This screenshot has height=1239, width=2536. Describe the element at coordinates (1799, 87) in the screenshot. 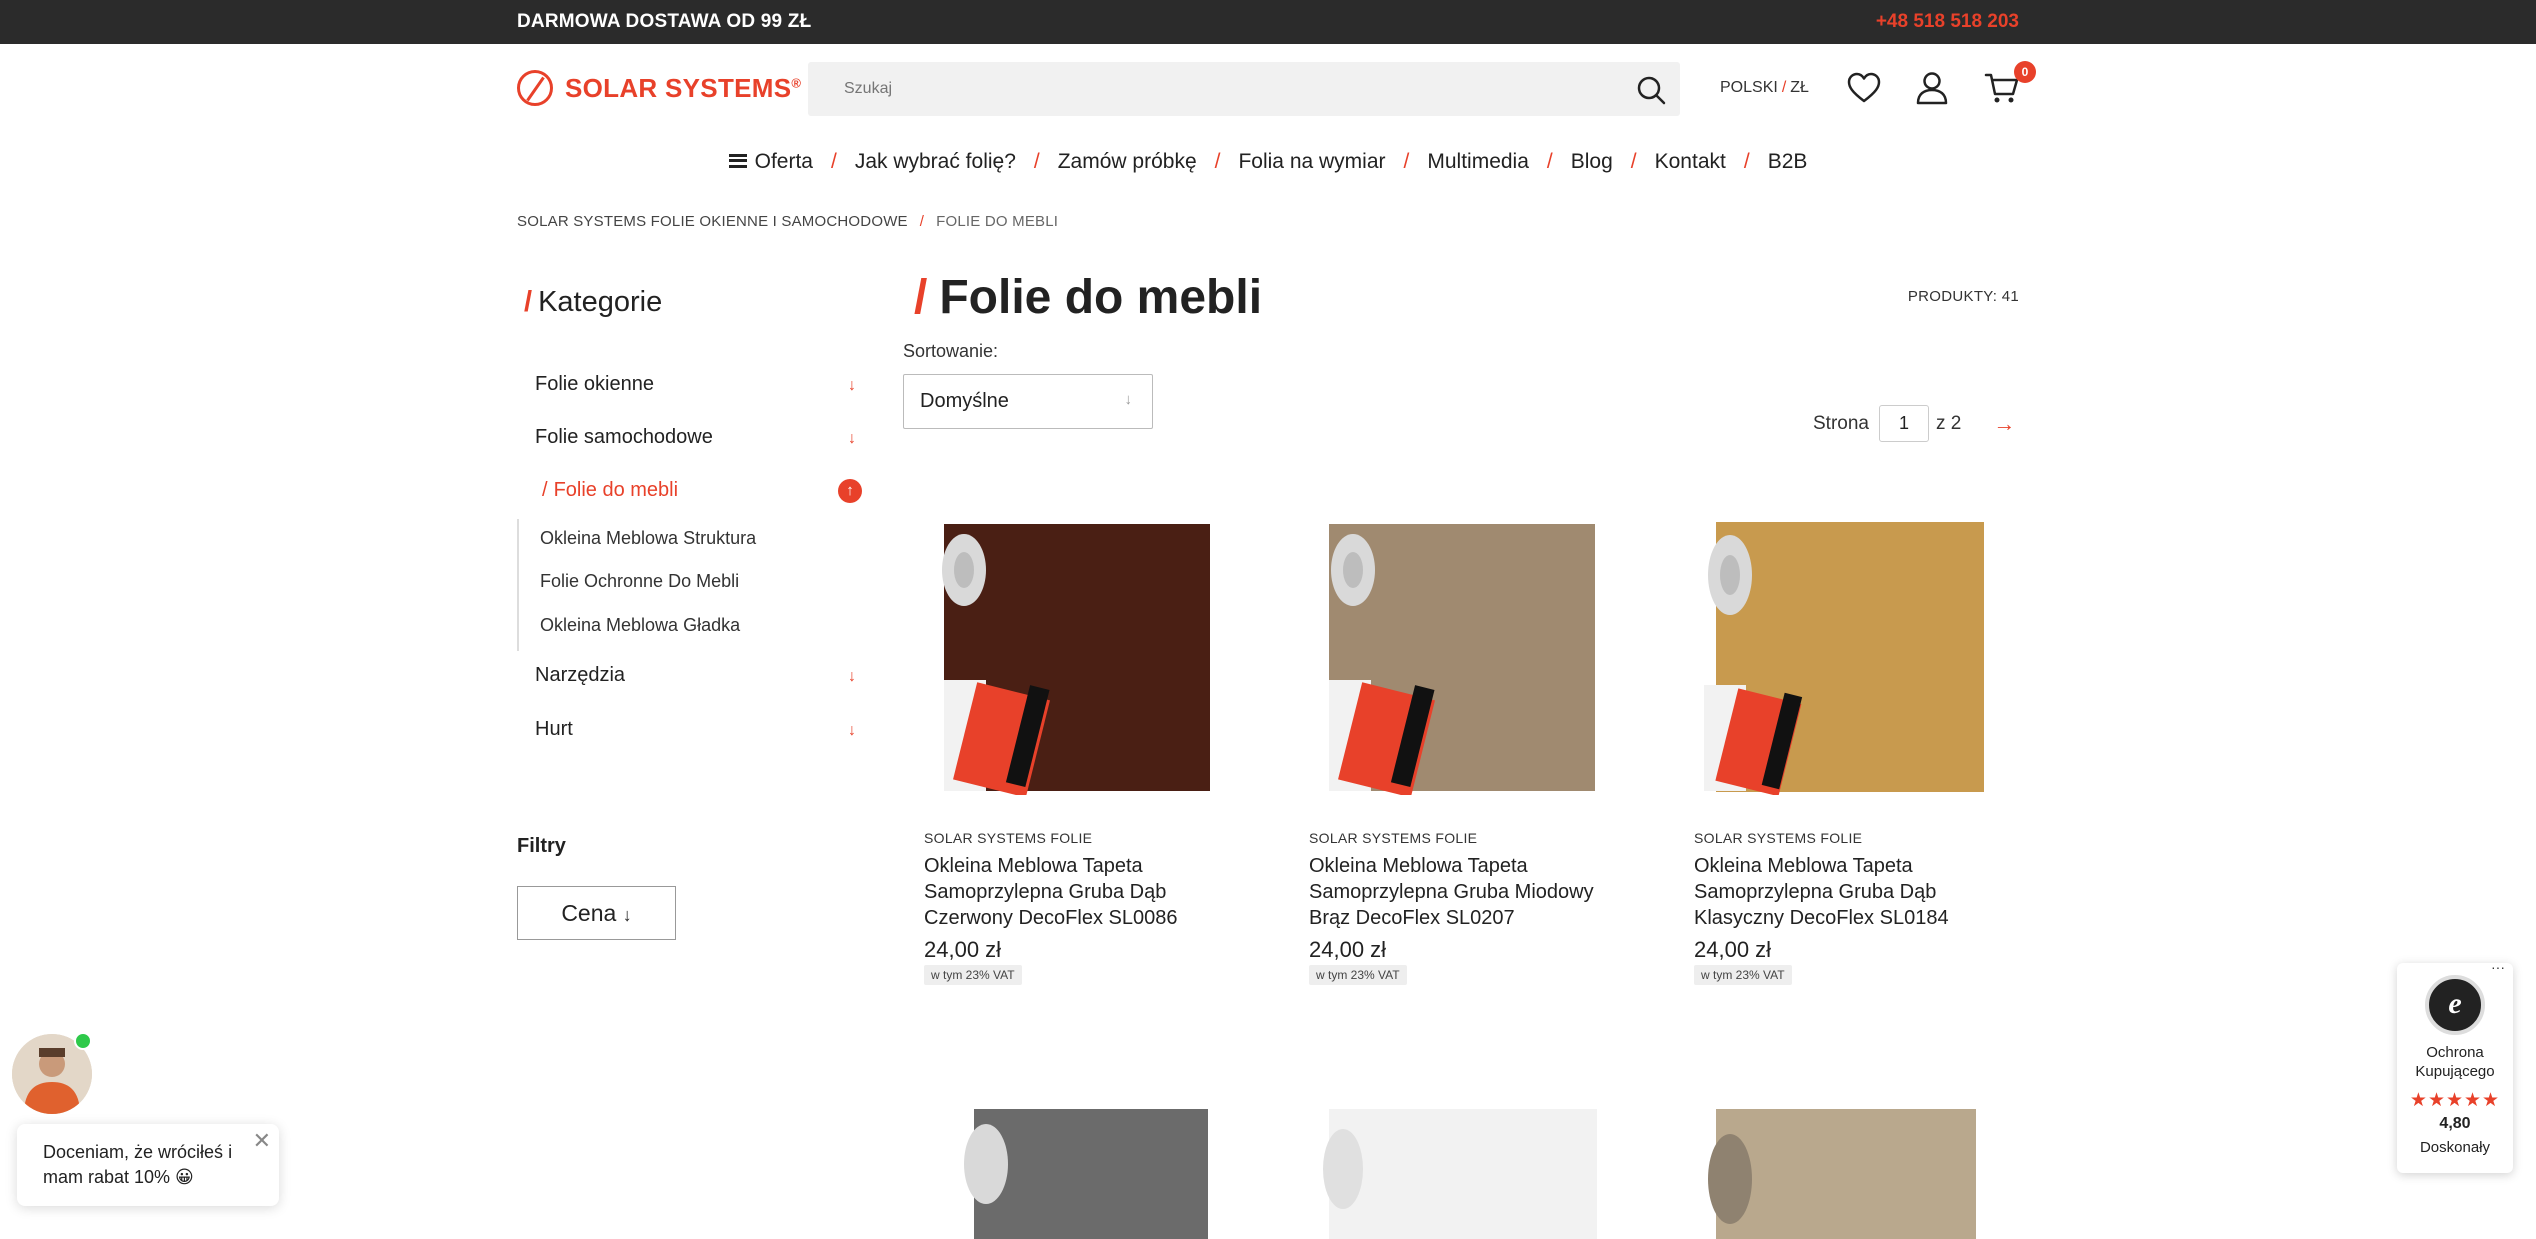

I see `currency-label: ZŁ` at that location.